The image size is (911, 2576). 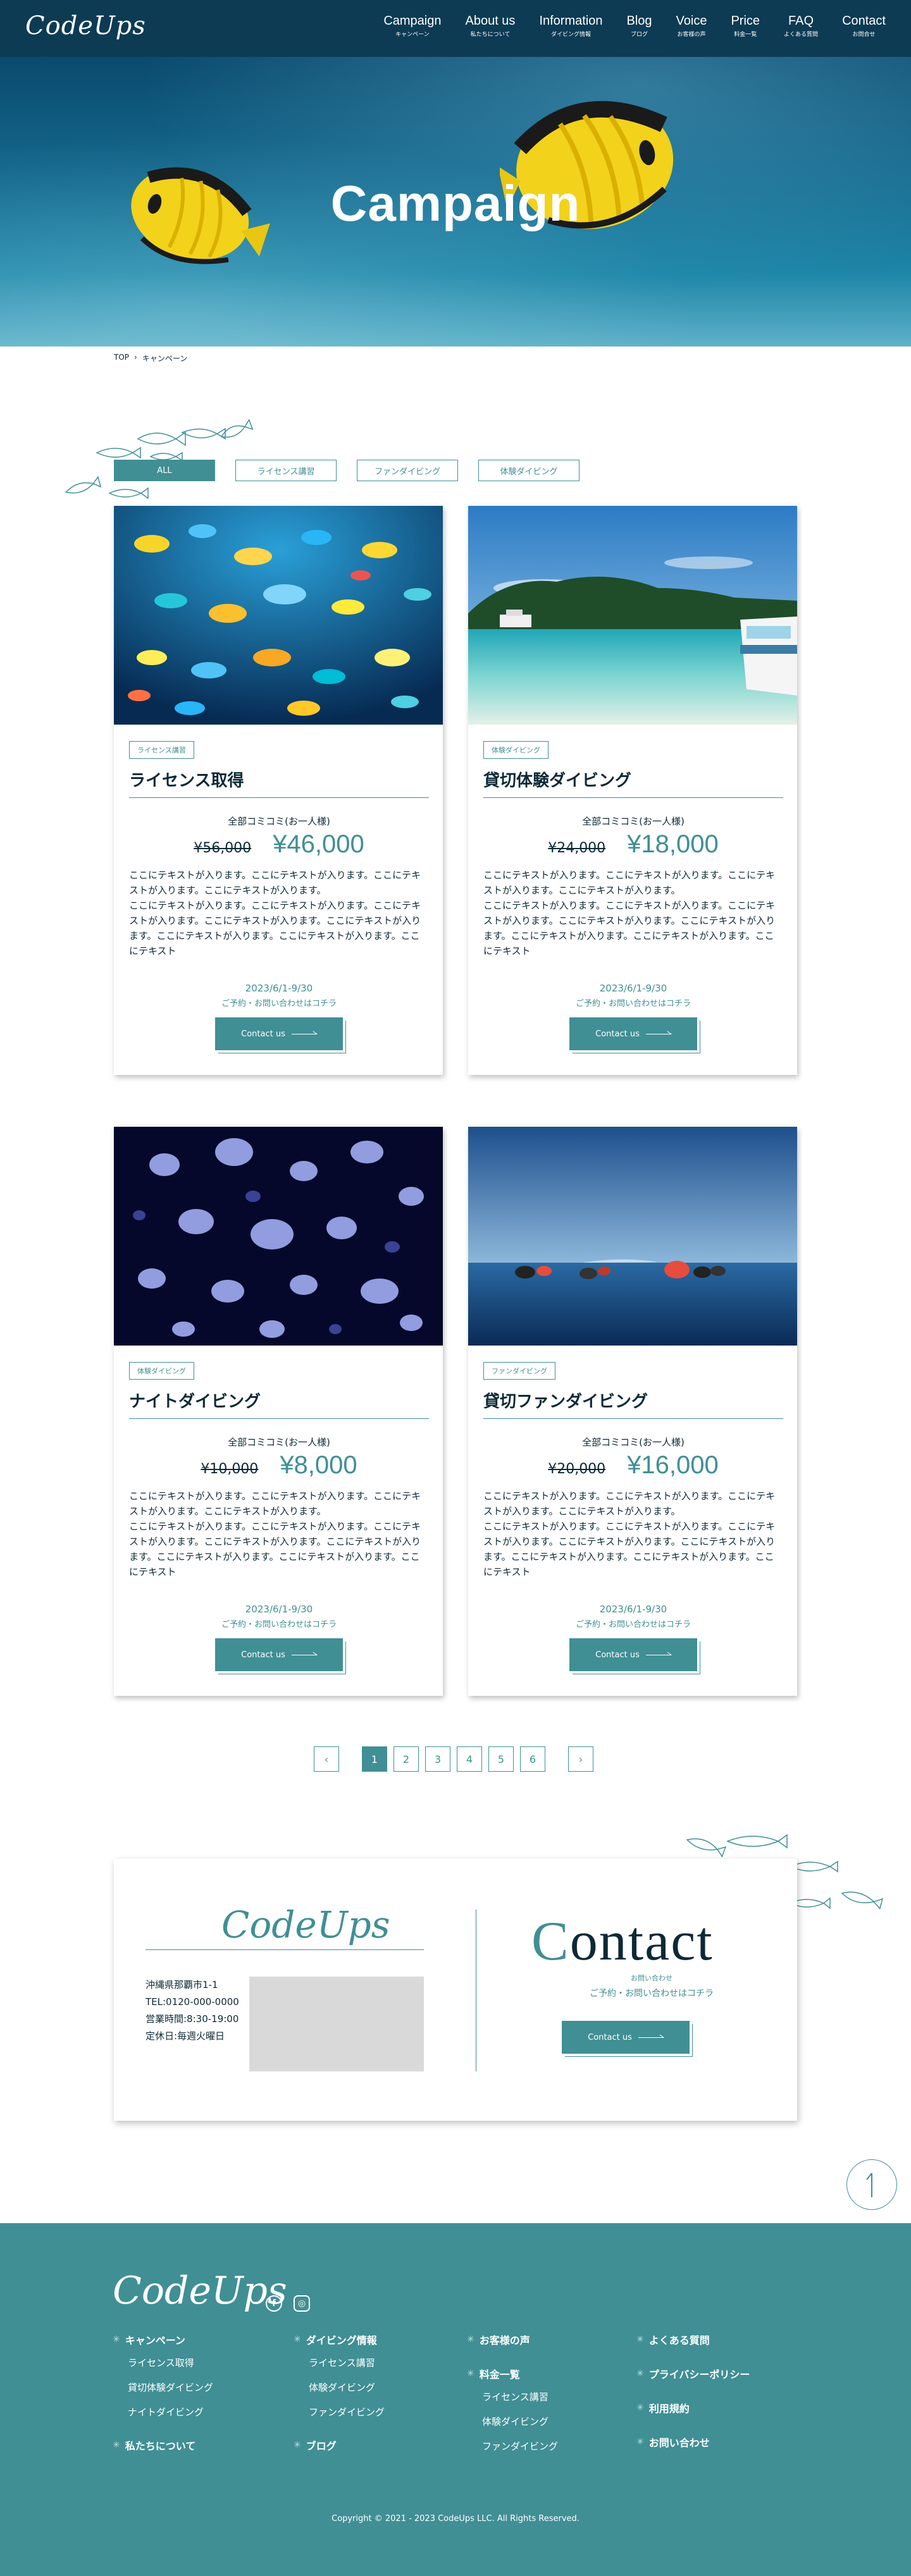 I want to click on breadcrumb-home: TOP, so click(x=121, y=358).